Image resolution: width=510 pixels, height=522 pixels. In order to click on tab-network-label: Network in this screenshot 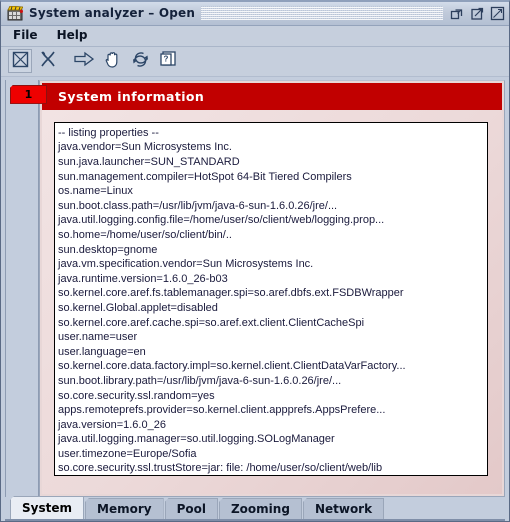, I will do `click(343, 508)`.